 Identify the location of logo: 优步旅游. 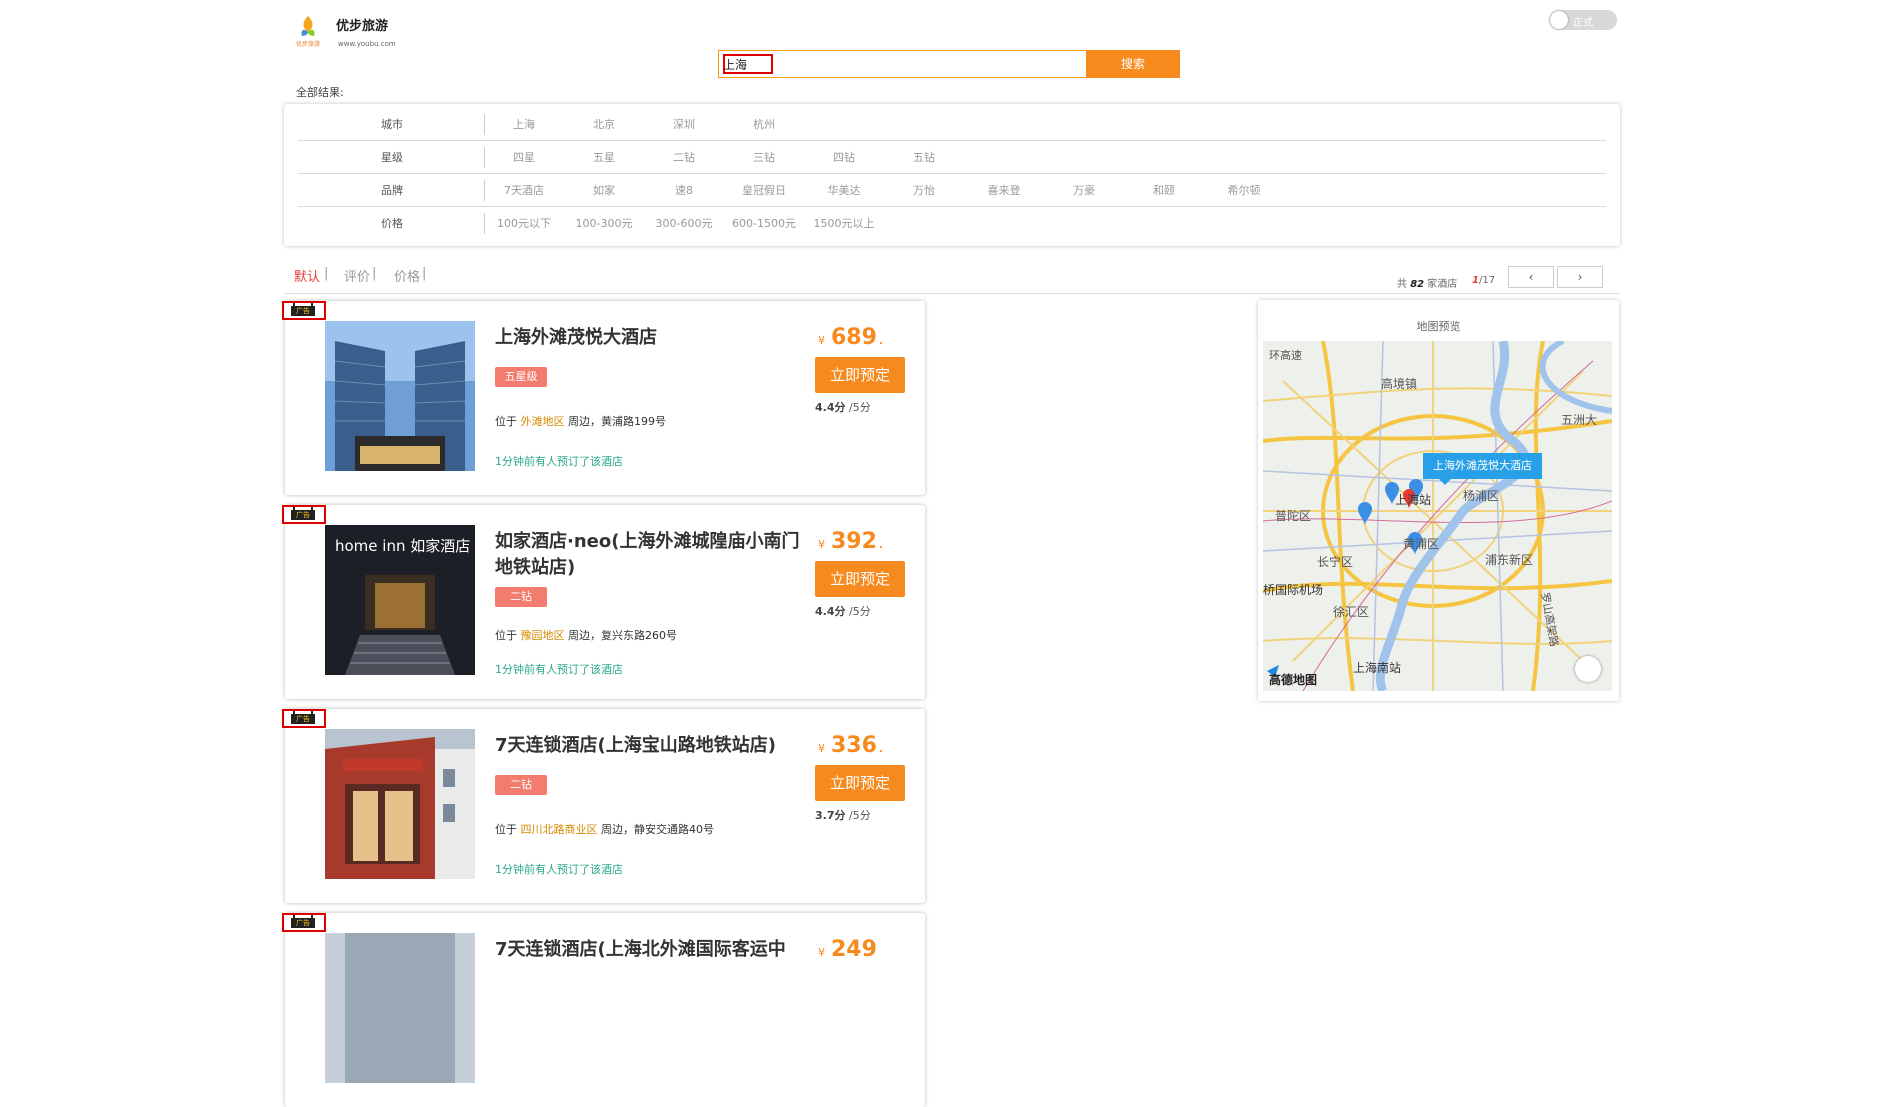
(308, 32).